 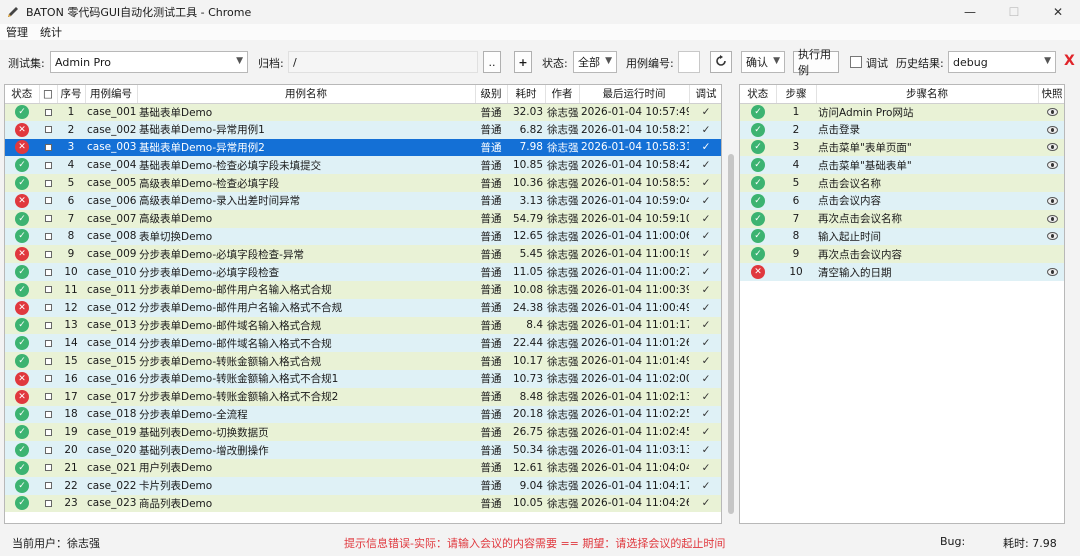 What do you see at coordinates (902, 165) in the screenshot?
I see `table-row: ✓ 4 点击菜单"基础表单"` at bounding box center [902, 165].